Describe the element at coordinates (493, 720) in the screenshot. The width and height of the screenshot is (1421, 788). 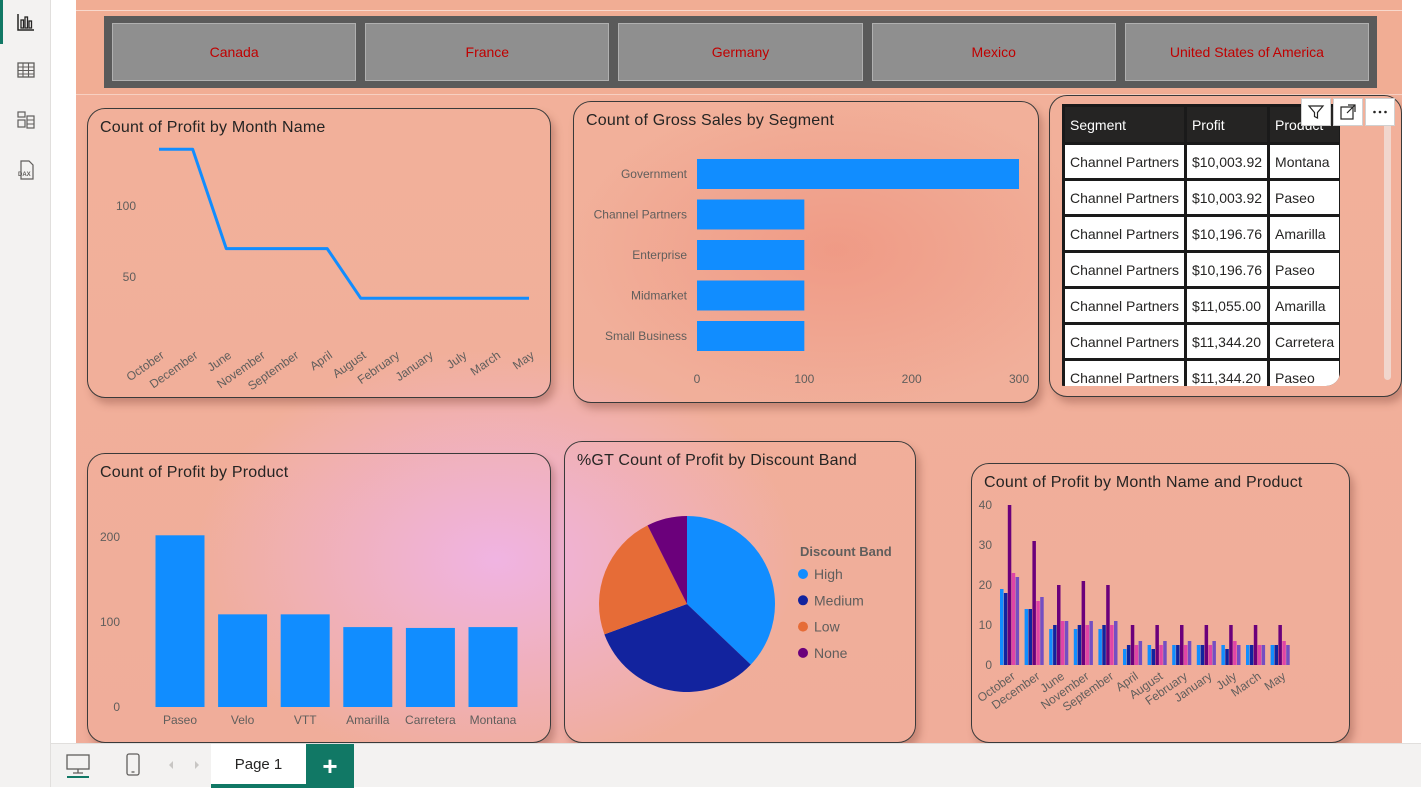
I see `x-tick-label: Montana` at that location.